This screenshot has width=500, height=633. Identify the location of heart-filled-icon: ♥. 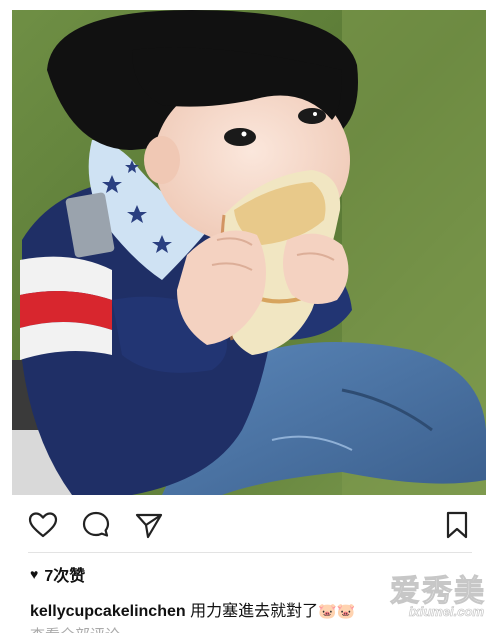
(34, 574).